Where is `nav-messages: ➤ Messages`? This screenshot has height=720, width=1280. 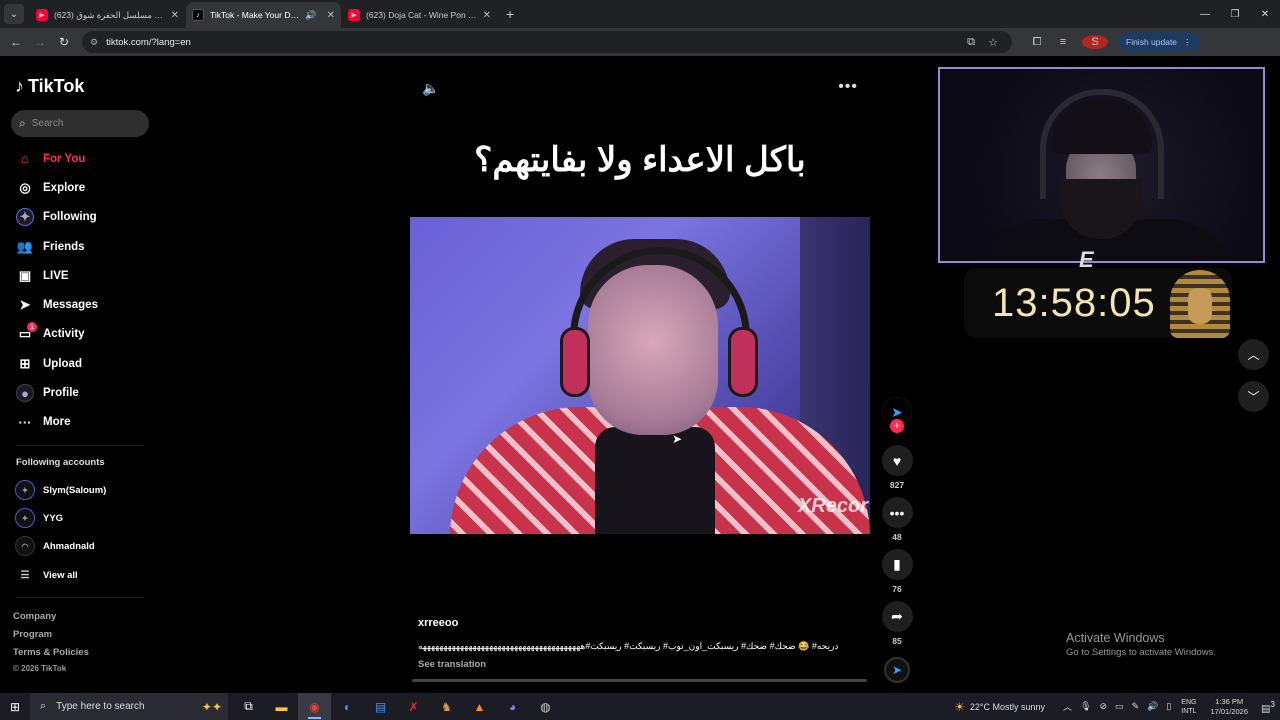
nav-messages: ➤ Messages is located at coordinates (86, 304).